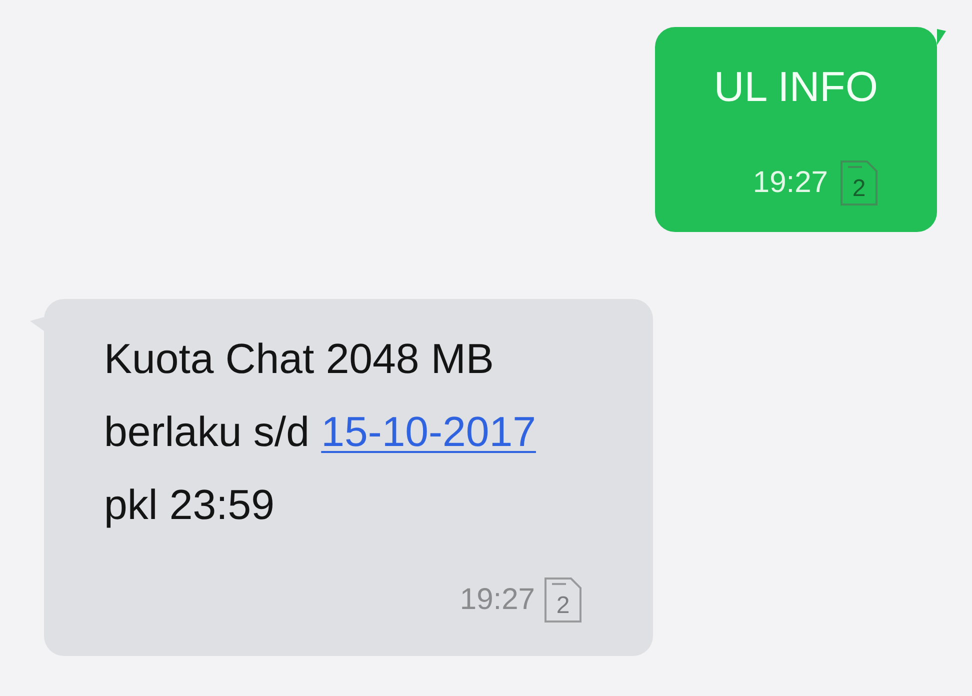 This screenshot has height=696, width=972. What do you see at coordinates (428, 431) in the screenshot?
I see `date-link: 15-10-2017` at bounding box center [428, 431].